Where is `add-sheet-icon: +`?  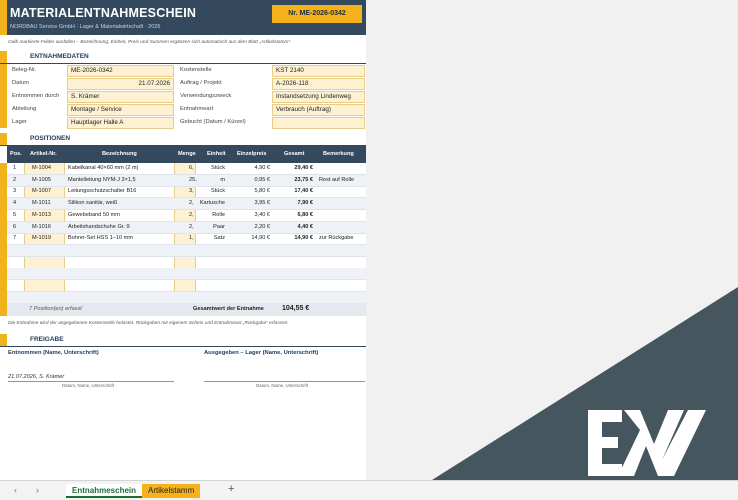
add-sheet-icon: + is located at coordinates (231, 489).